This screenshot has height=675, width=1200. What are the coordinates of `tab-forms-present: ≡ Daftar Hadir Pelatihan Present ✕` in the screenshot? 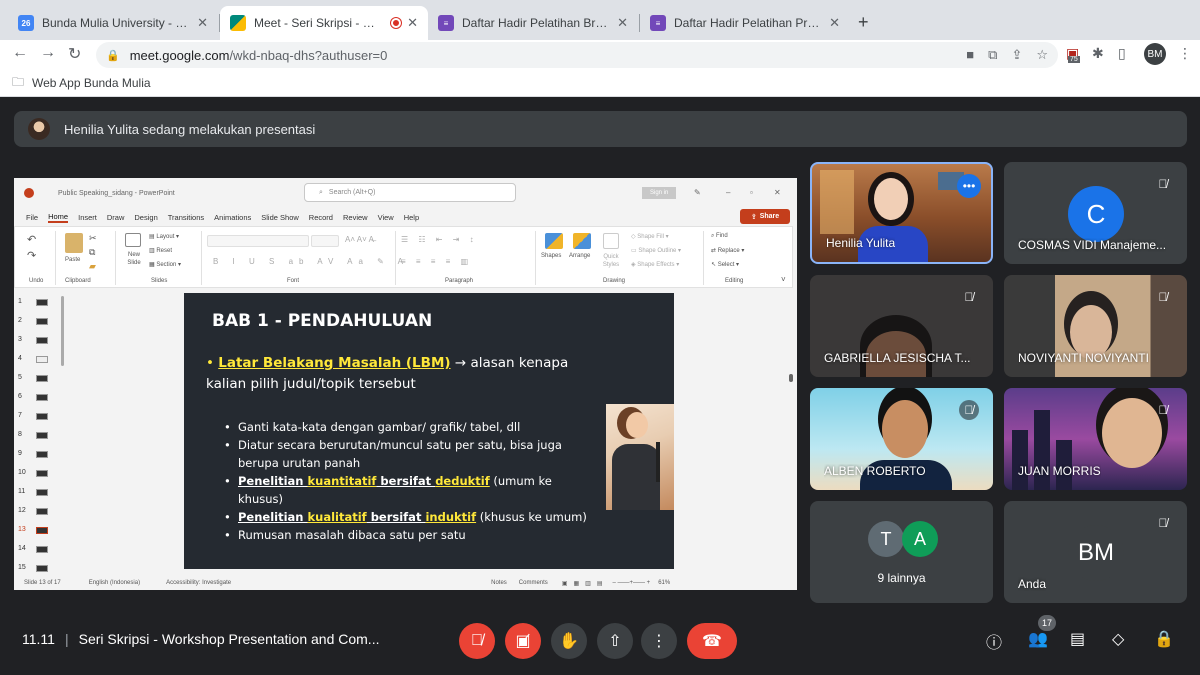 It's located at (745, 23).